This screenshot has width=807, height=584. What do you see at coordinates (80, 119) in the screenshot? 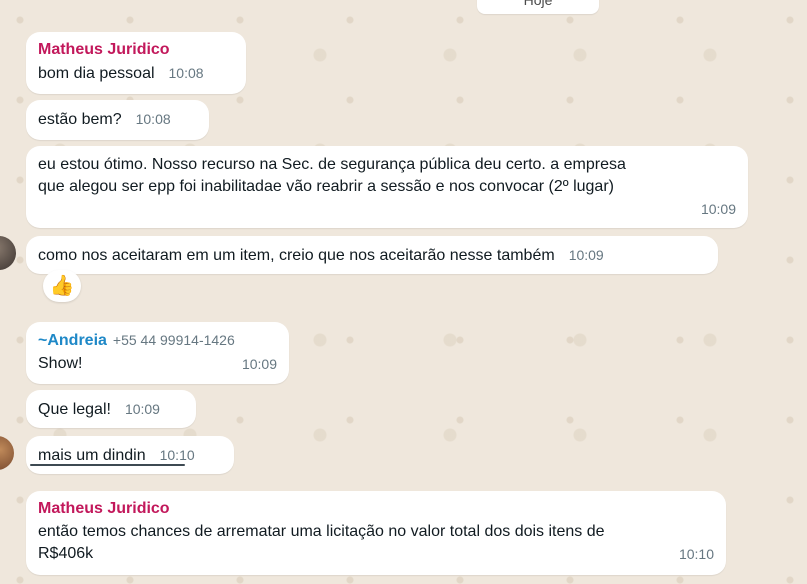
I see `message-text: estão bem?` at bounding box center [80, 119].